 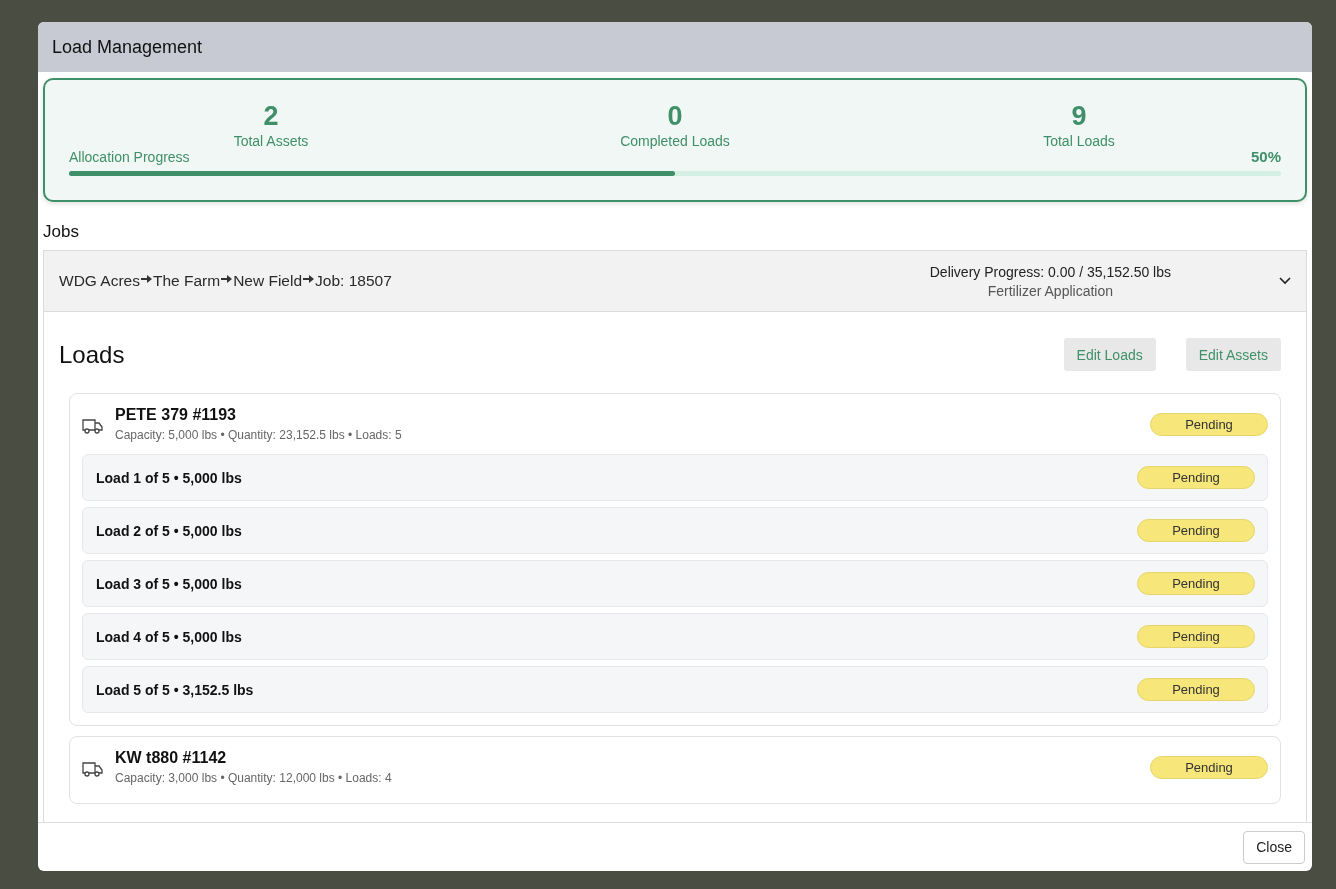 What do you see at coordinates (169, 636) in the screenshot?
I see `load-label: Load 4 of 5 • 5,000 lbs` at bounding box center [169, 636].